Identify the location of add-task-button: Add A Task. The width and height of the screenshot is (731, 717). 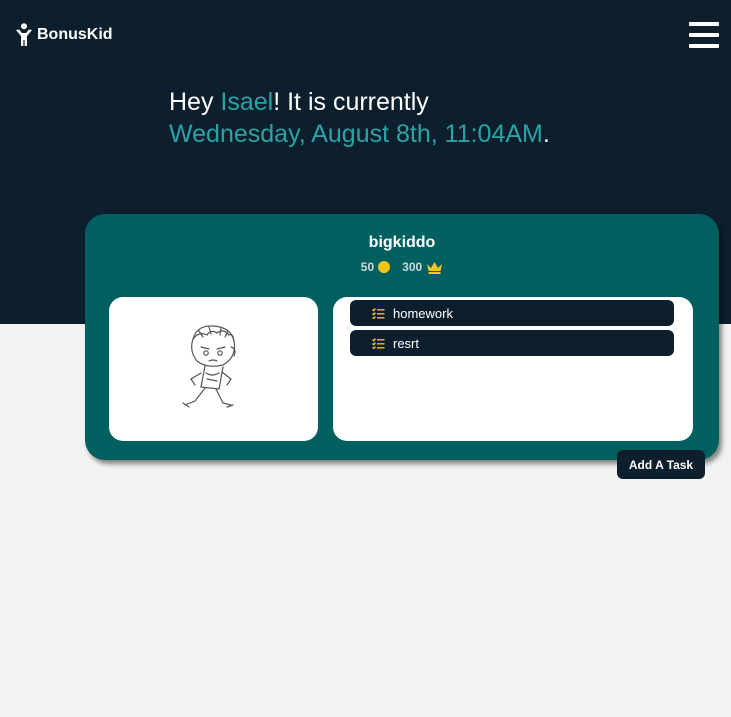
(661, 464).